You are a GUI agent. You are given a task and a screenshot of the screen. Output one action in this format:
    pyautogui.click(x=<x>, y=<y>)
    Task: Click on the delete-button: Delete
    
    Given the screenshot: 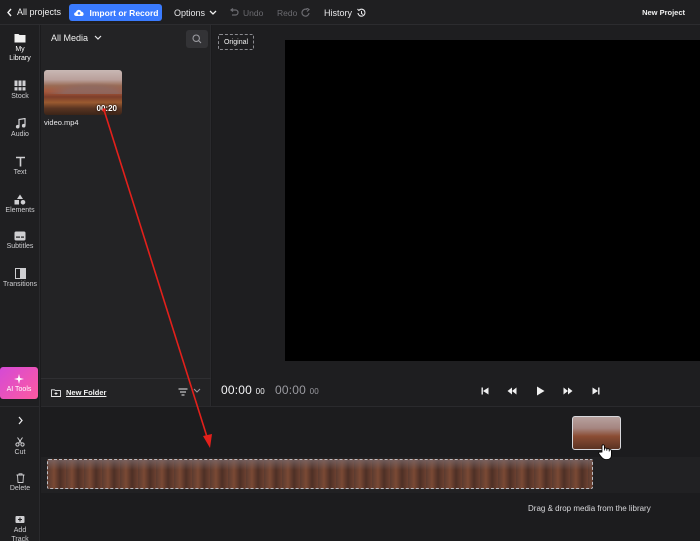 What is the action you would take?
    pyautogui.click(x=20, y=482)
    